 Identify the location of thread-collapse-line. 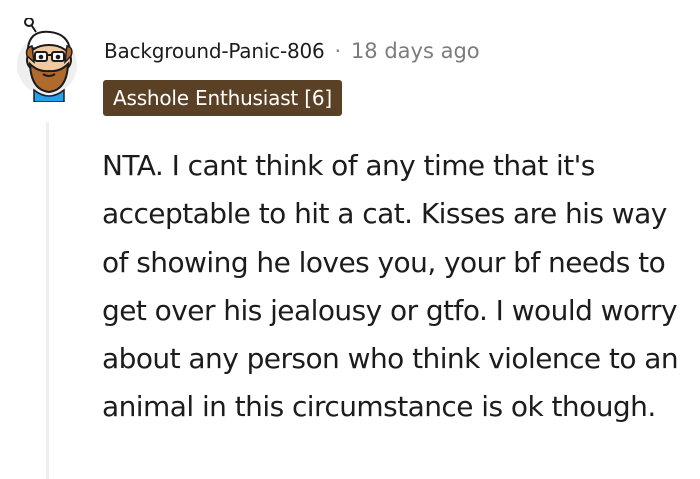
(47, 300).